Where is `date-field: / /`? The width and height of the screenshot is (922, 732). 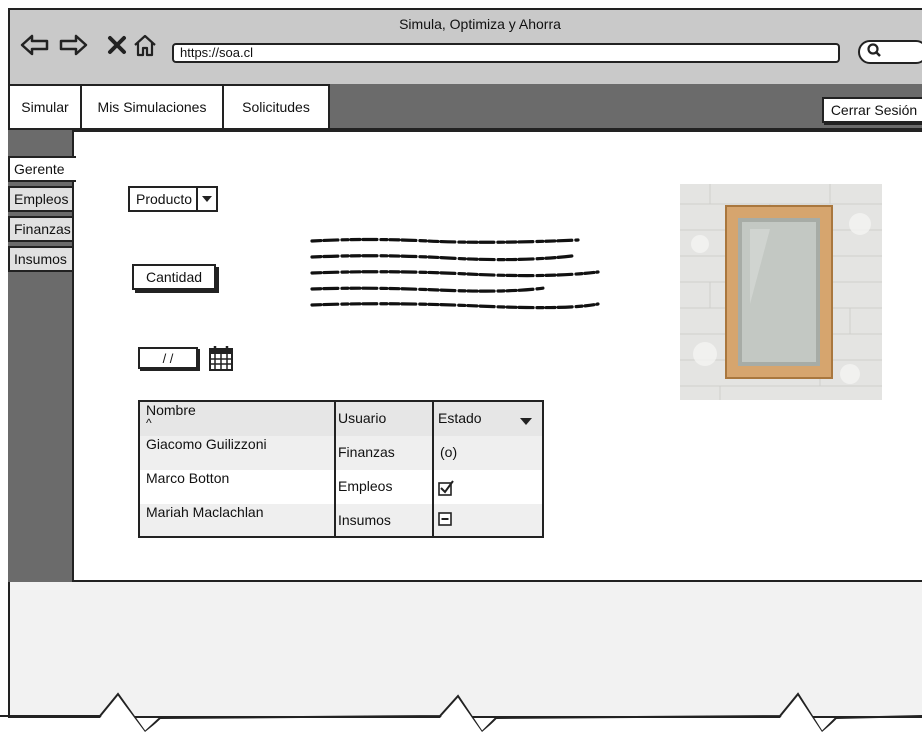
date-field: / / is located at coordinates (168, 358).